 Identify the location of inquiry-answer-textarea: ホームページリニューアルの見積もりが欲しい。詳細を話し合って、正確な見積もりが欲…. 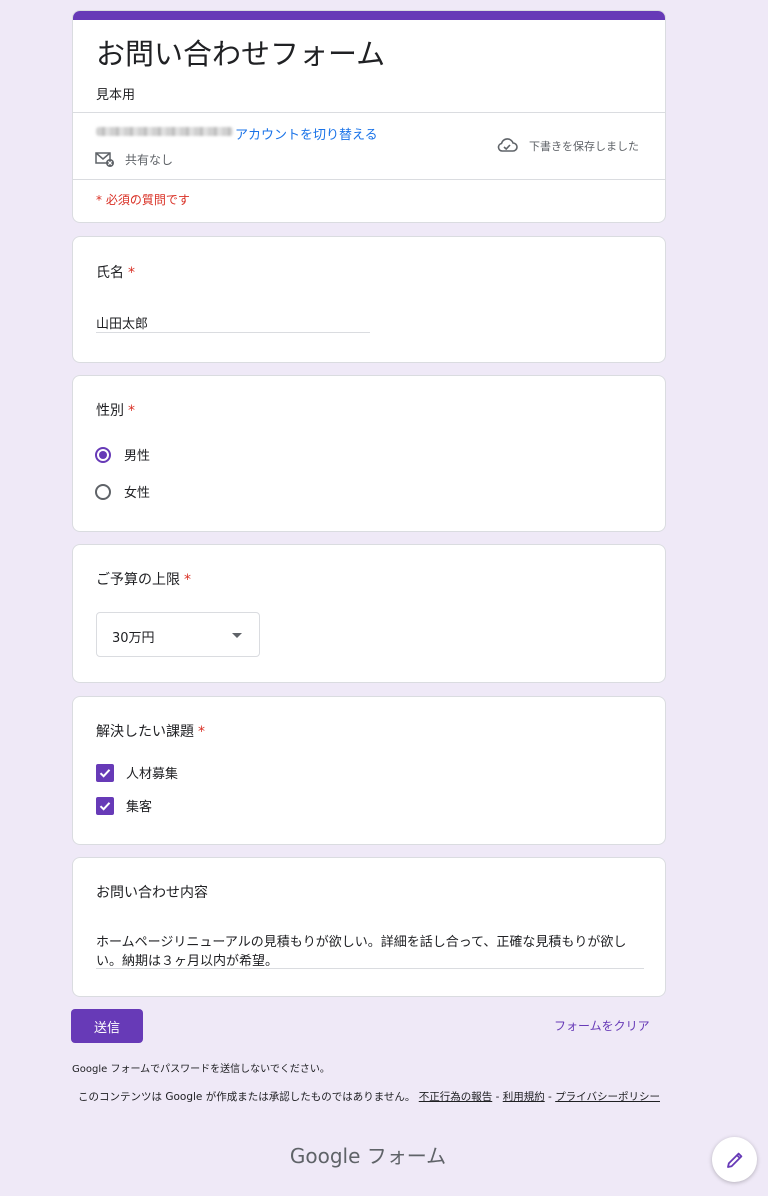
(368, 952).